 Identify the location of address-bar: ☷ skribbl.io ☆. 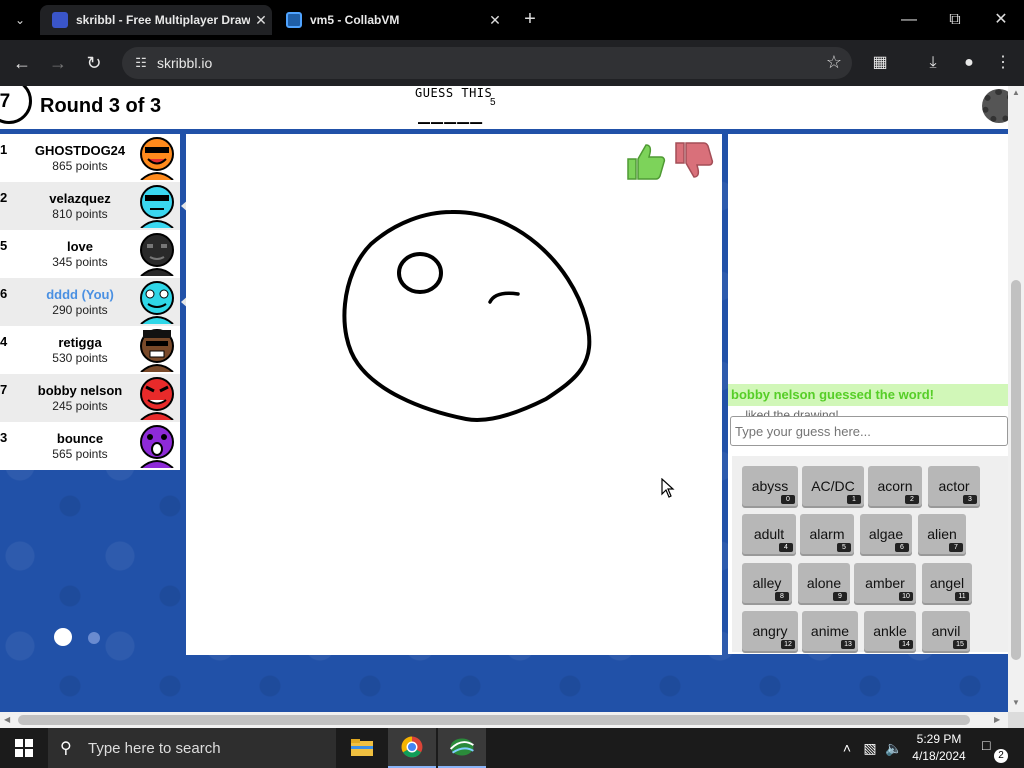
(487, 63).